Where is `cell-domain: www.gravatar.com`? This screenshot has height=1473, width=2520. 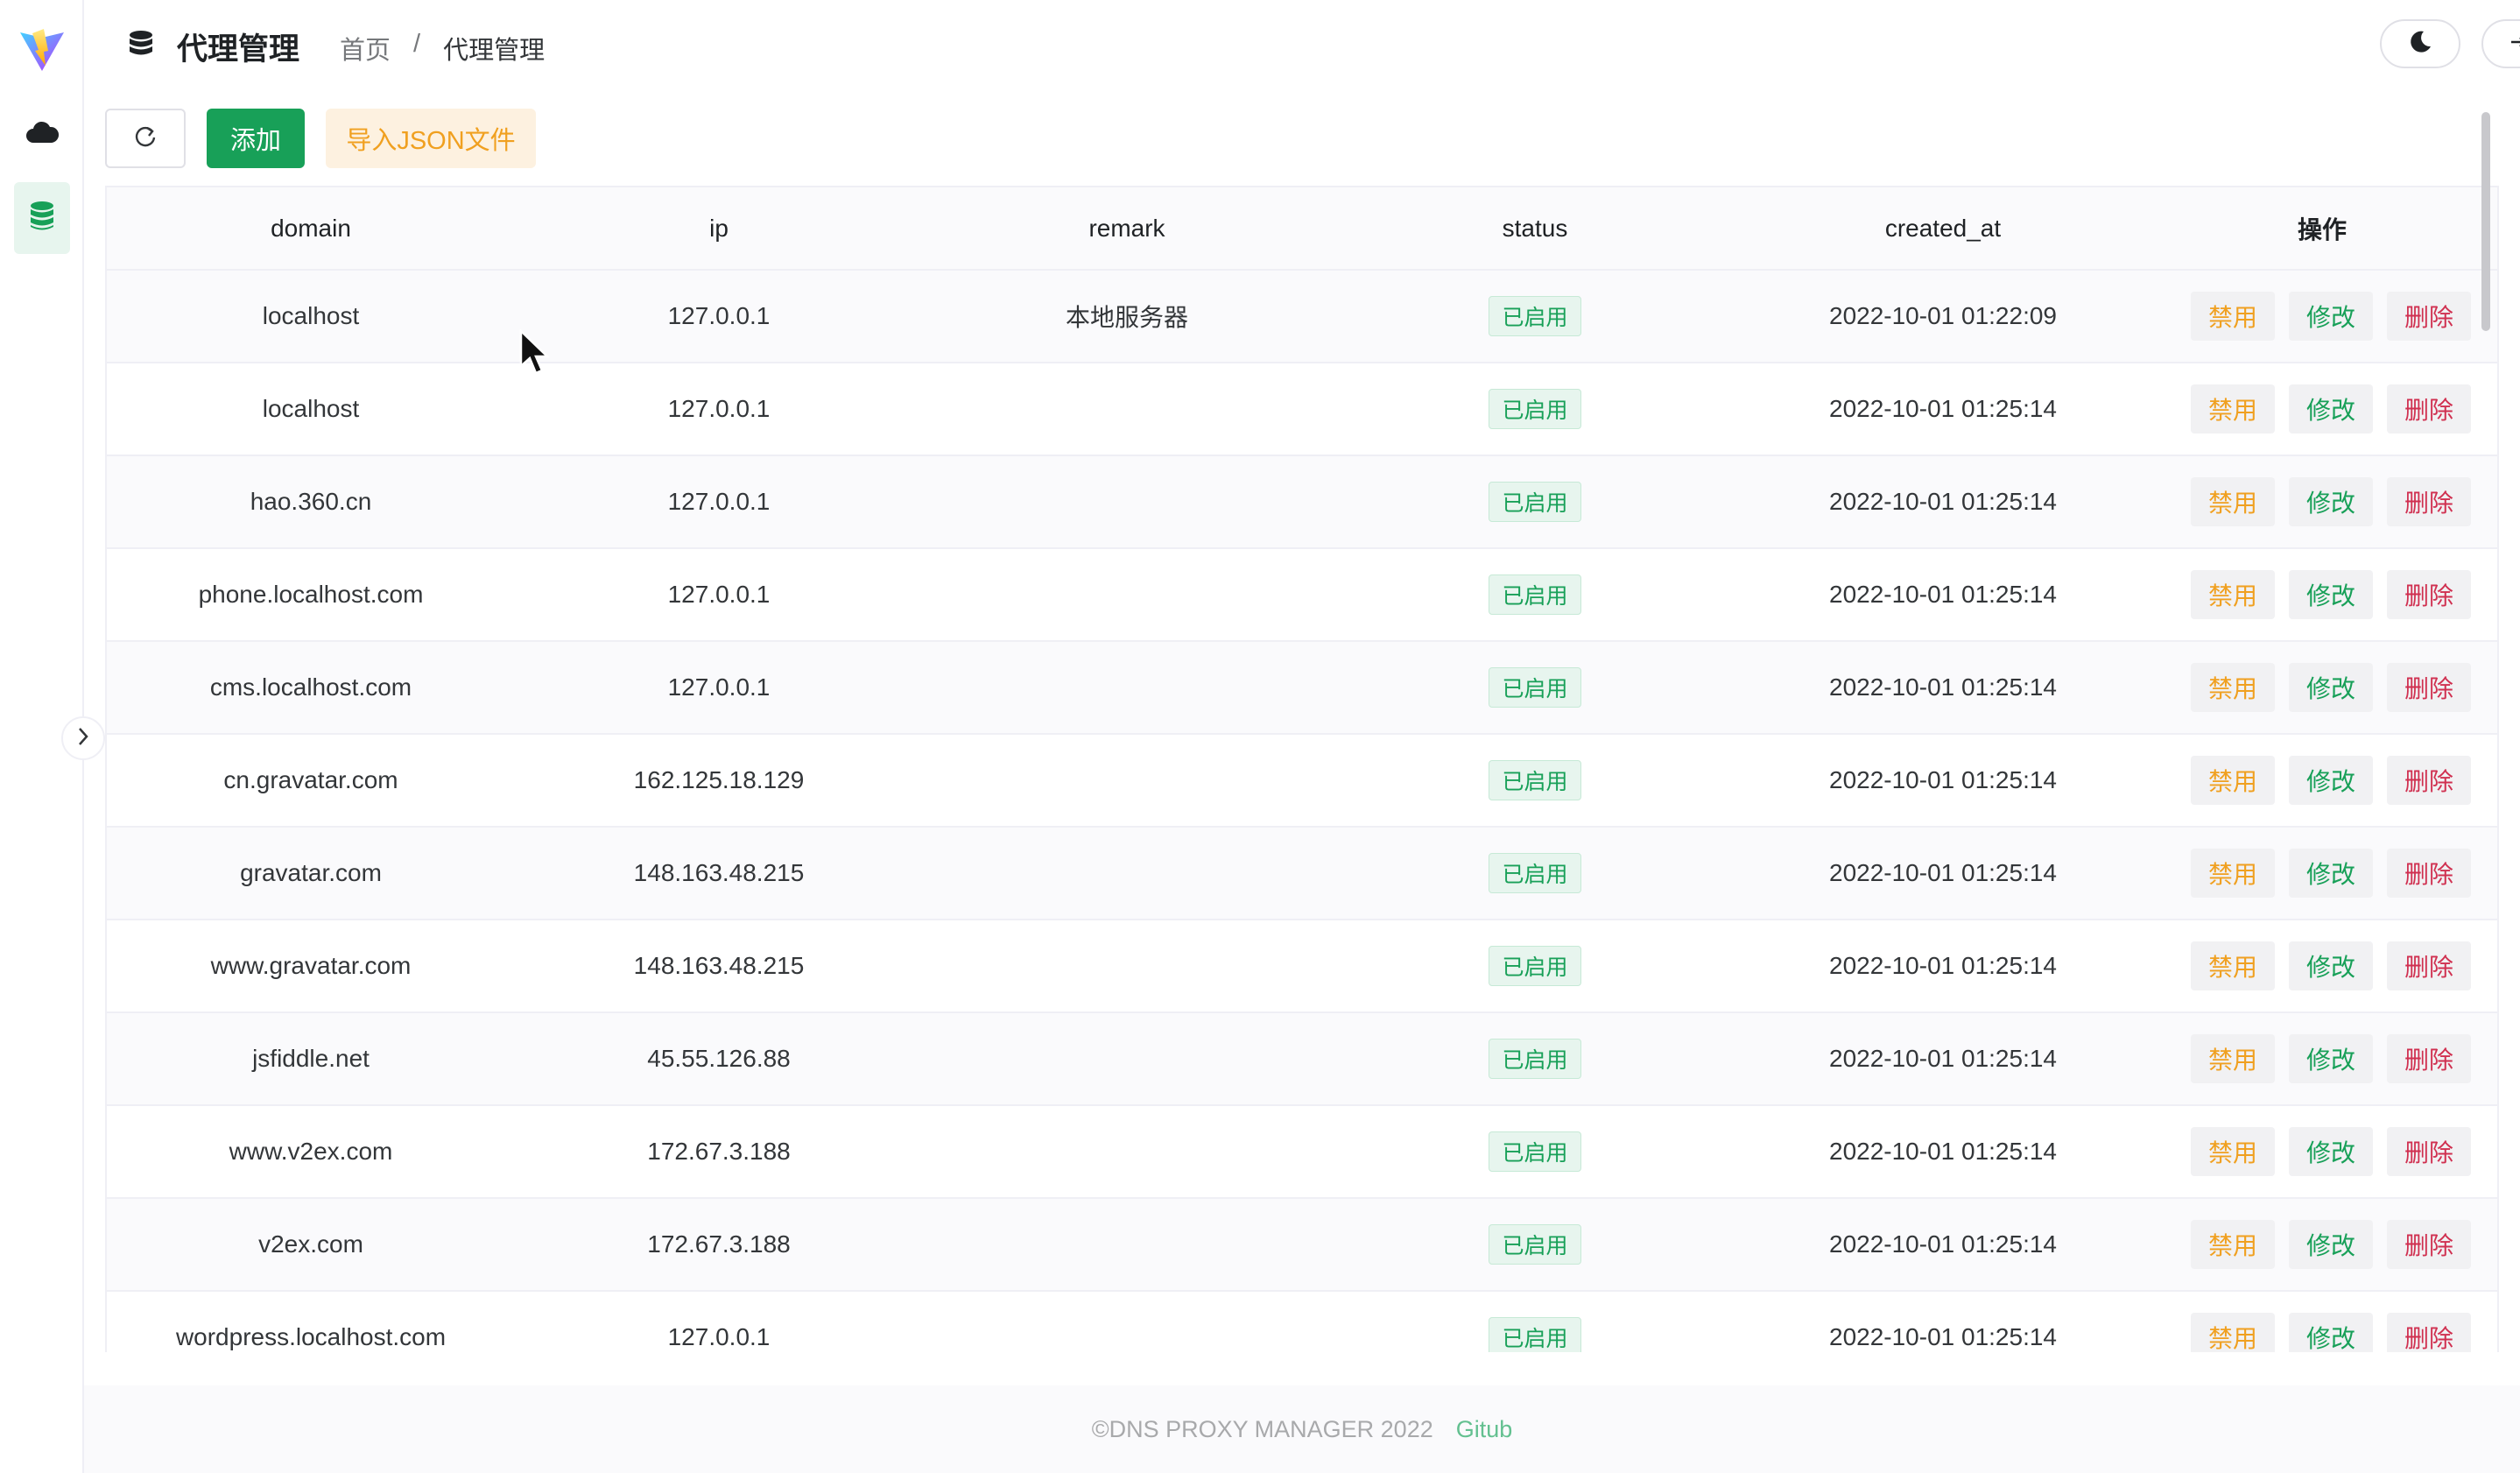 cell-domain: www.gravatar.com is located at coordinates (311, 966).